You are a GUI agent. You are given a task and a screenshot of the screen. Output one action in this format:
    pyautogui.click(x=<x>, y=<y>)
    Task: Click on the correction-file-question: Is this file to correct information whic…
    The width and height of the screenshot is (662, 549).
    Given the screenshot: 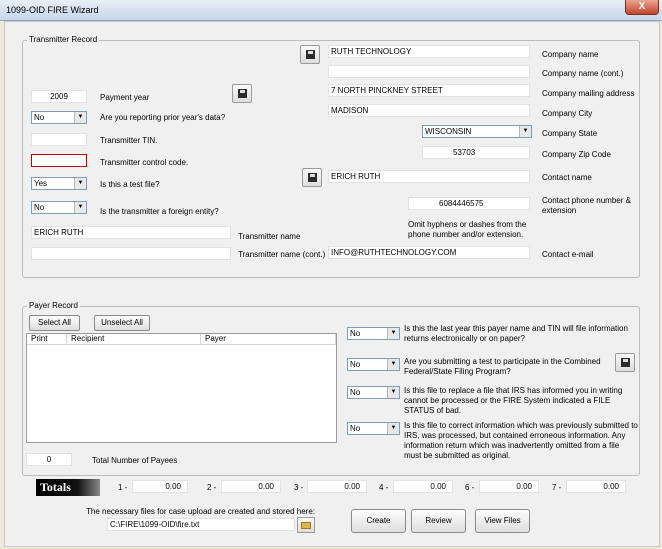 What is the action you would take?
    pyautogui.click(x=521, y=440)
    